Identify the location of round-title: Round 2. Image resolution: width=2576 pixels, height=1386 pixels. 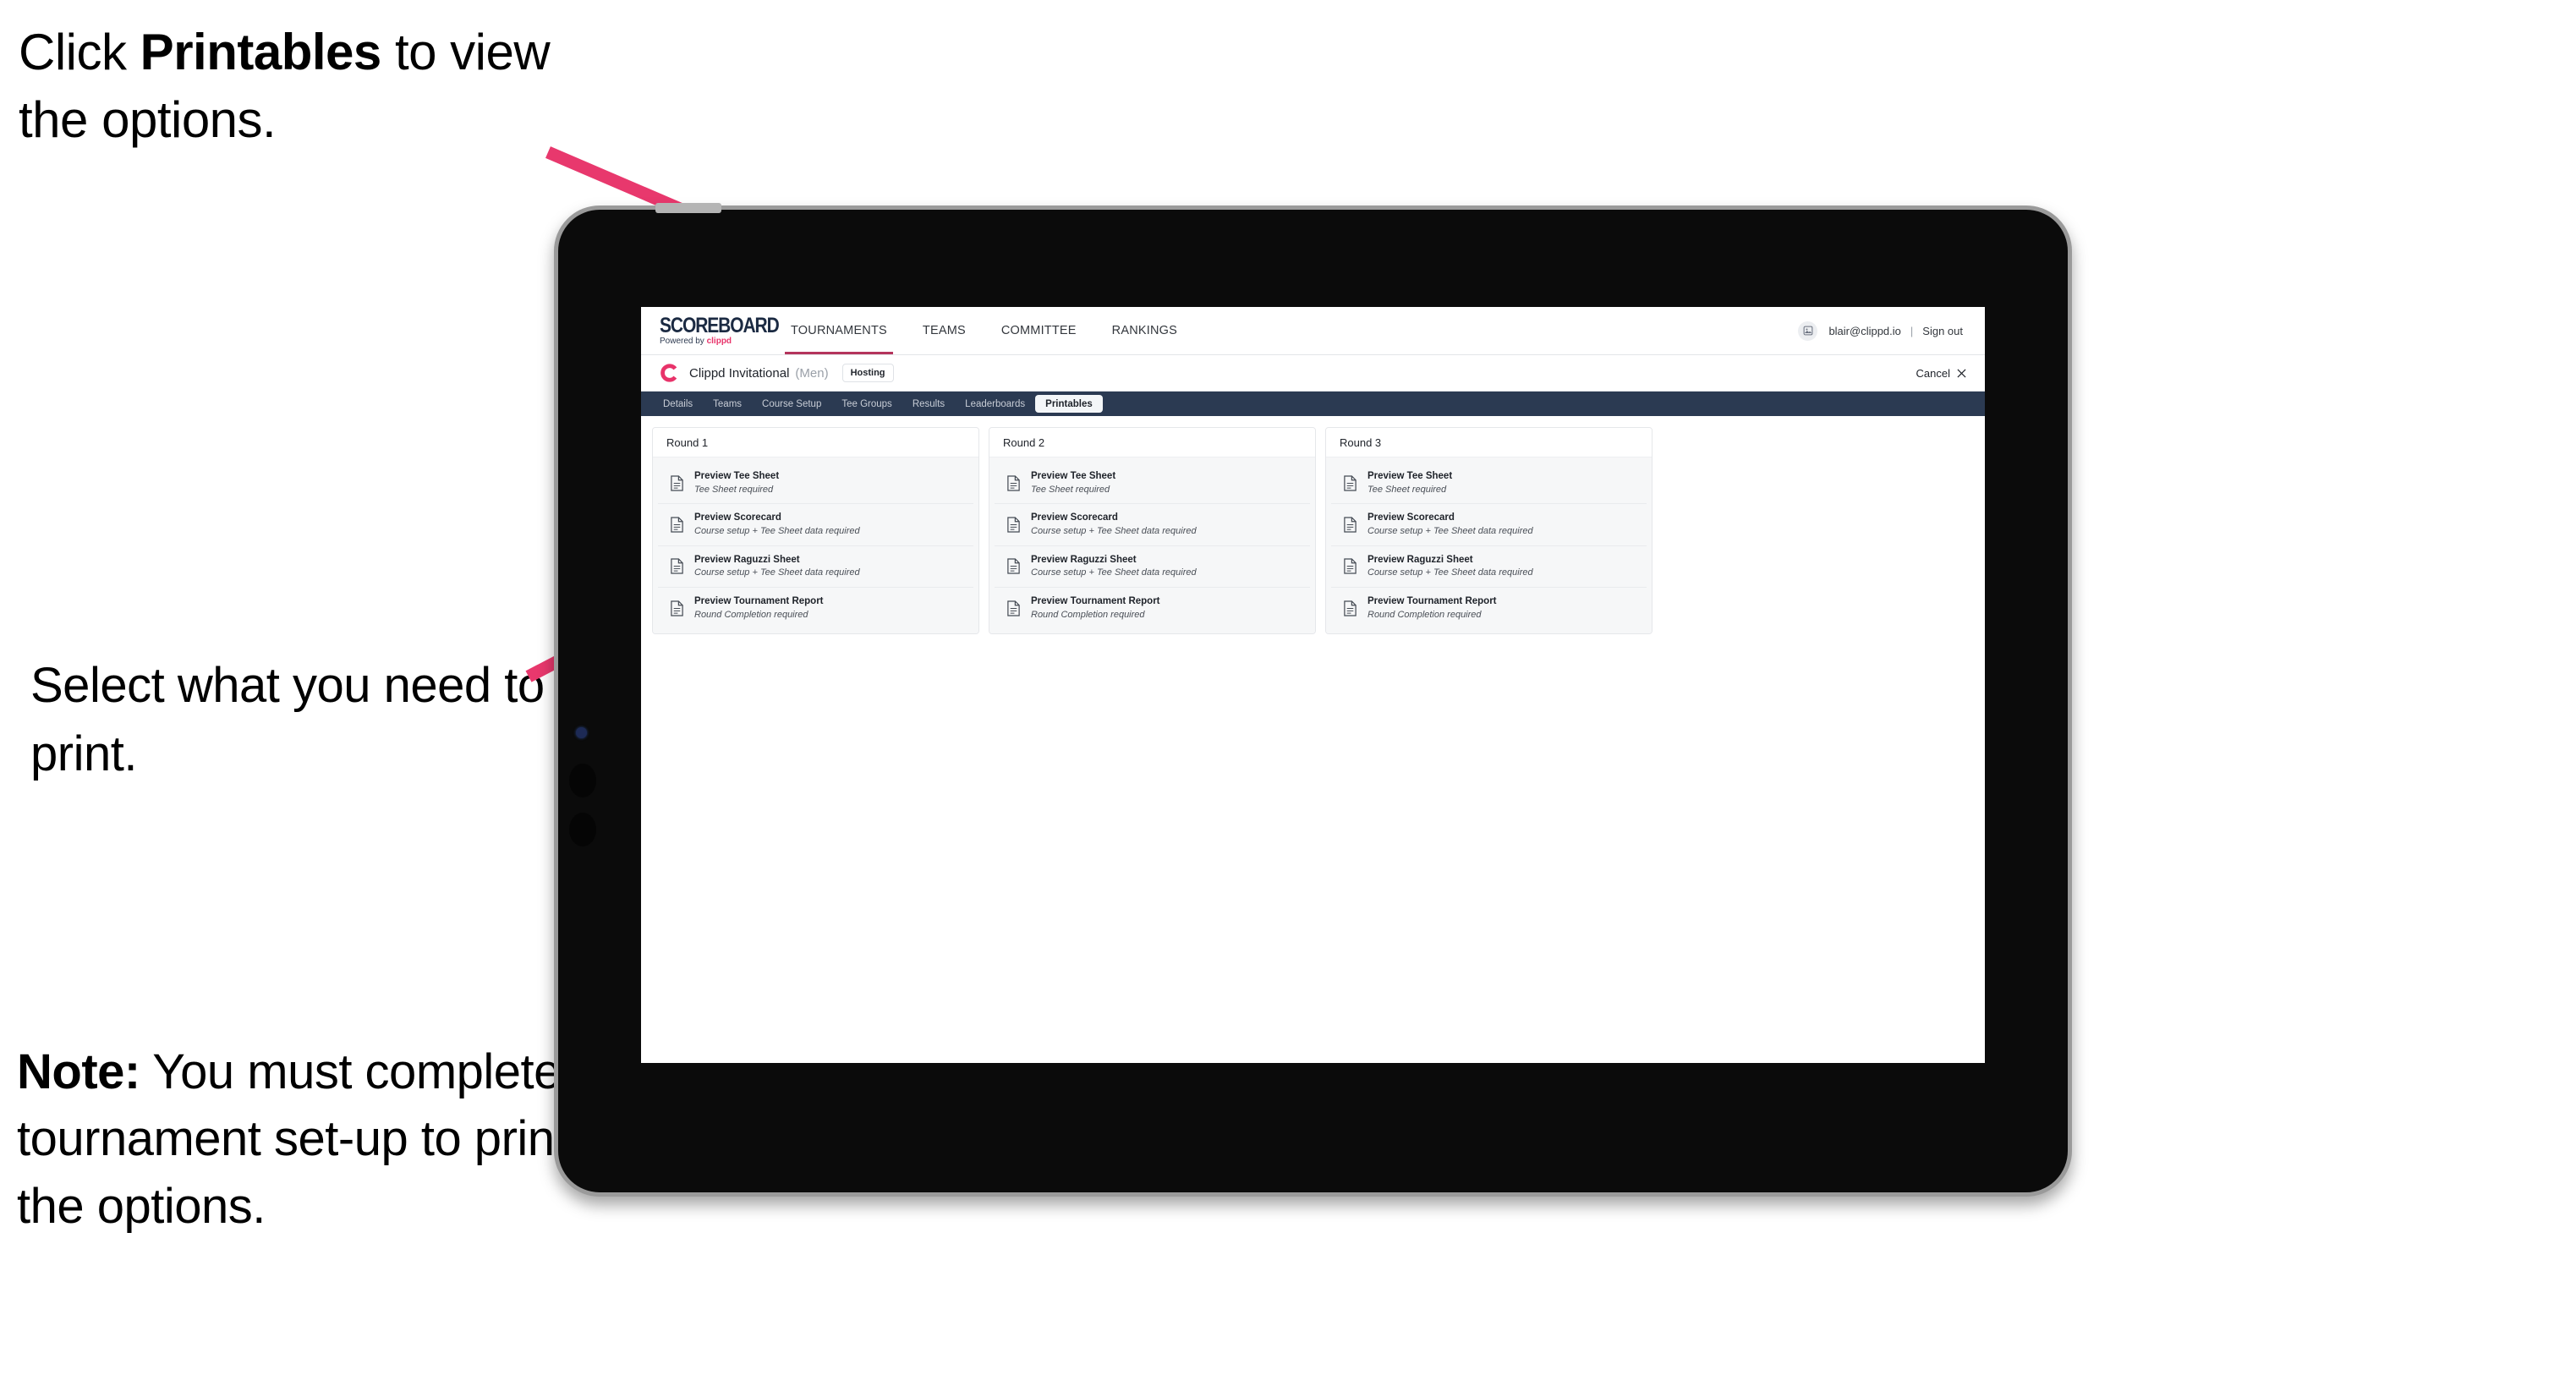
(1152, 442).